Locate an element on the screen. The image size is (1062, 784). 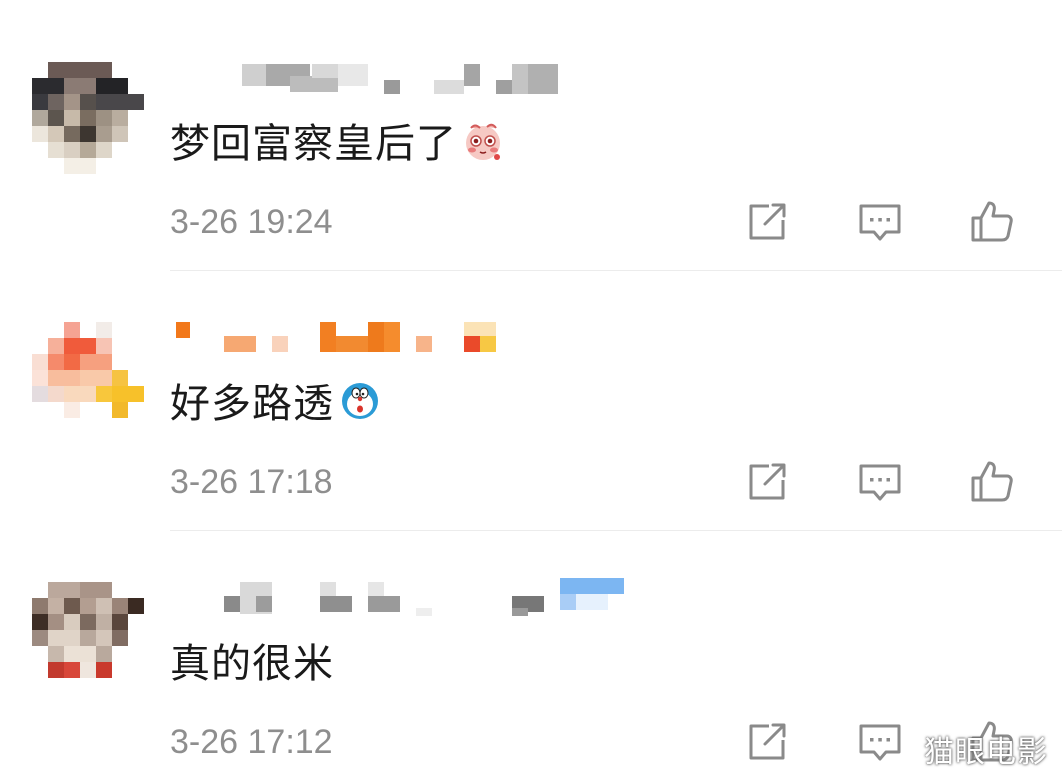
comment-text-content: 真的很米 is located at coordinates (252, 664).